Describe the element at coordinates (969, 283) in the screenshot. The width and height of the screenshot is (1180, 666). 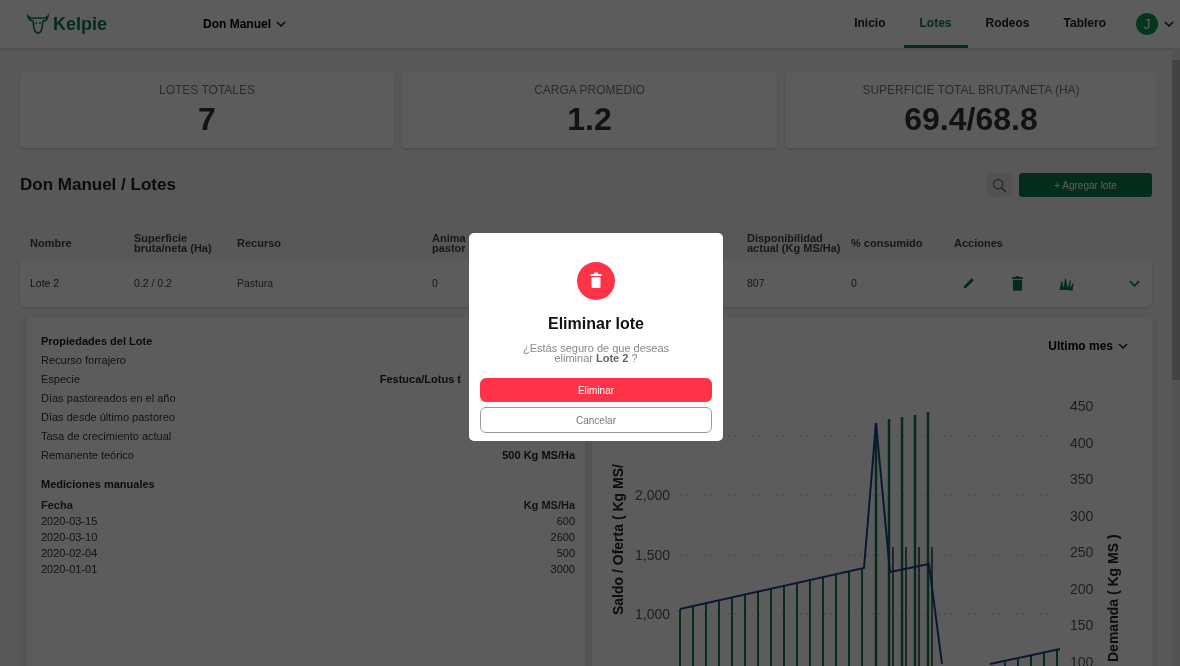
I see `pencil-icon` at that location.